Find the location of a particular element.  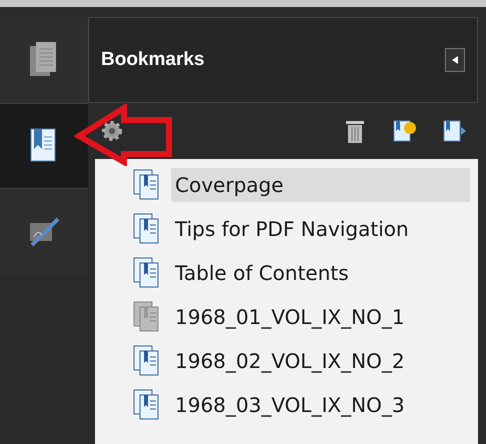

left-triangle-icon is located at coordinates (455, 60).